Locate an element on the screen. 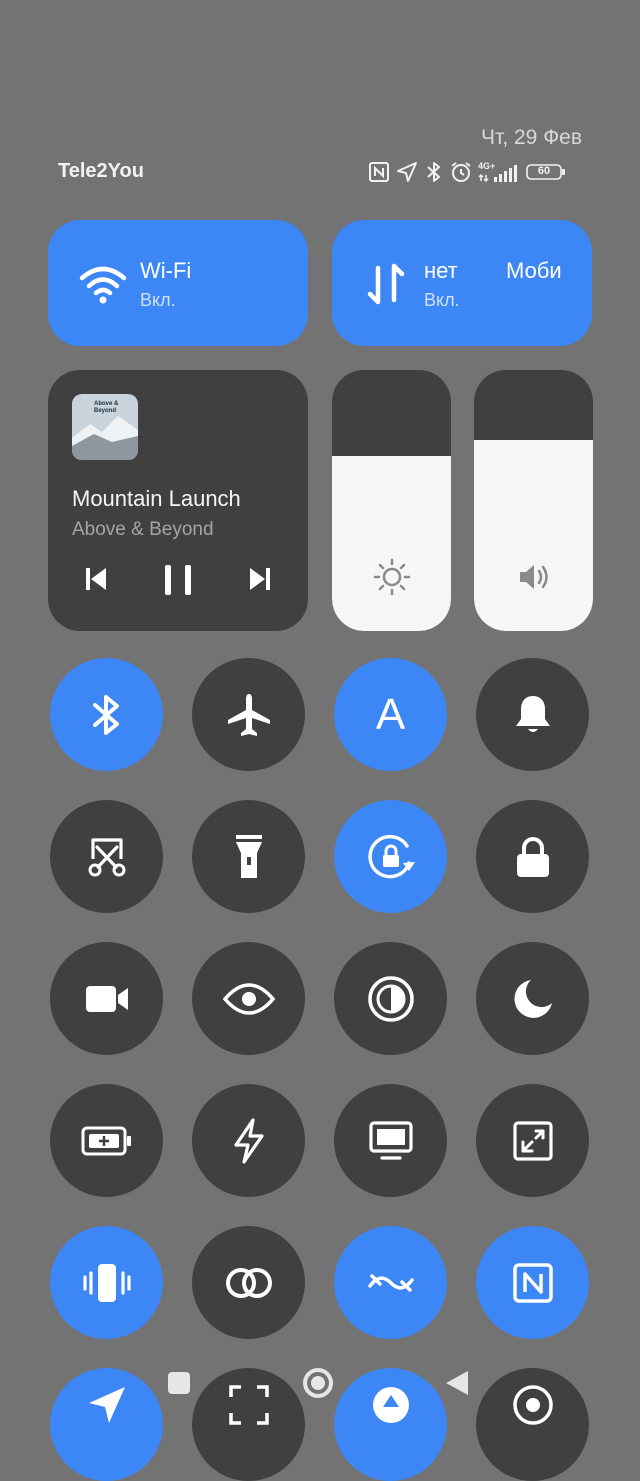 The image size is (640, 1481). volume-slider-fill is located at coordinates (533, 535).